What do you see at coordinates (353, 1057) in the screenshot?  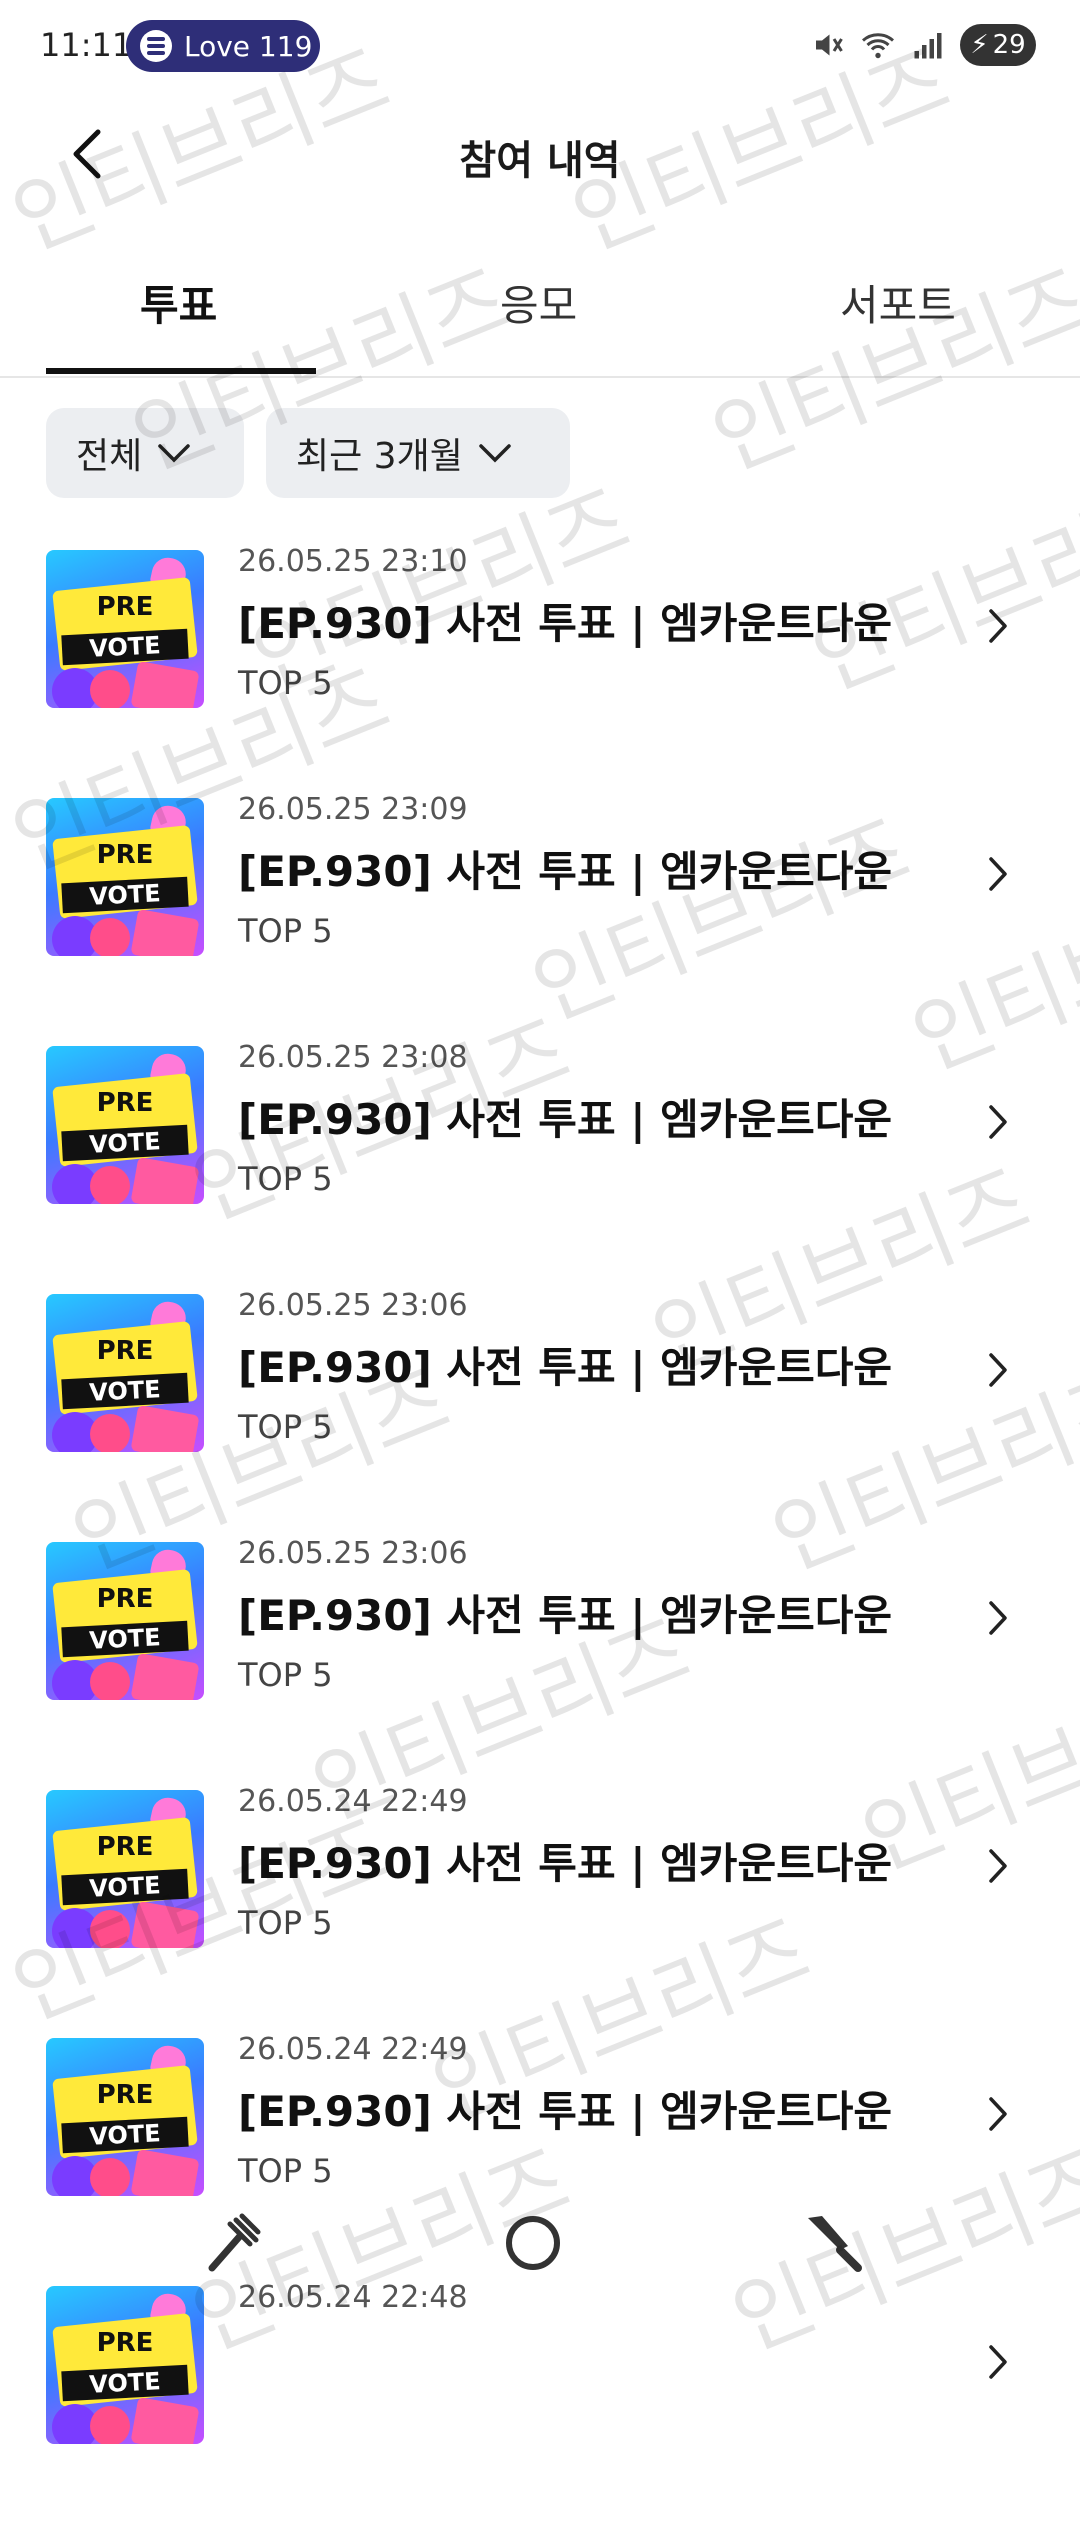 I see `item-date: 26.05.25 23:08` at bounding box center [353, 1057].